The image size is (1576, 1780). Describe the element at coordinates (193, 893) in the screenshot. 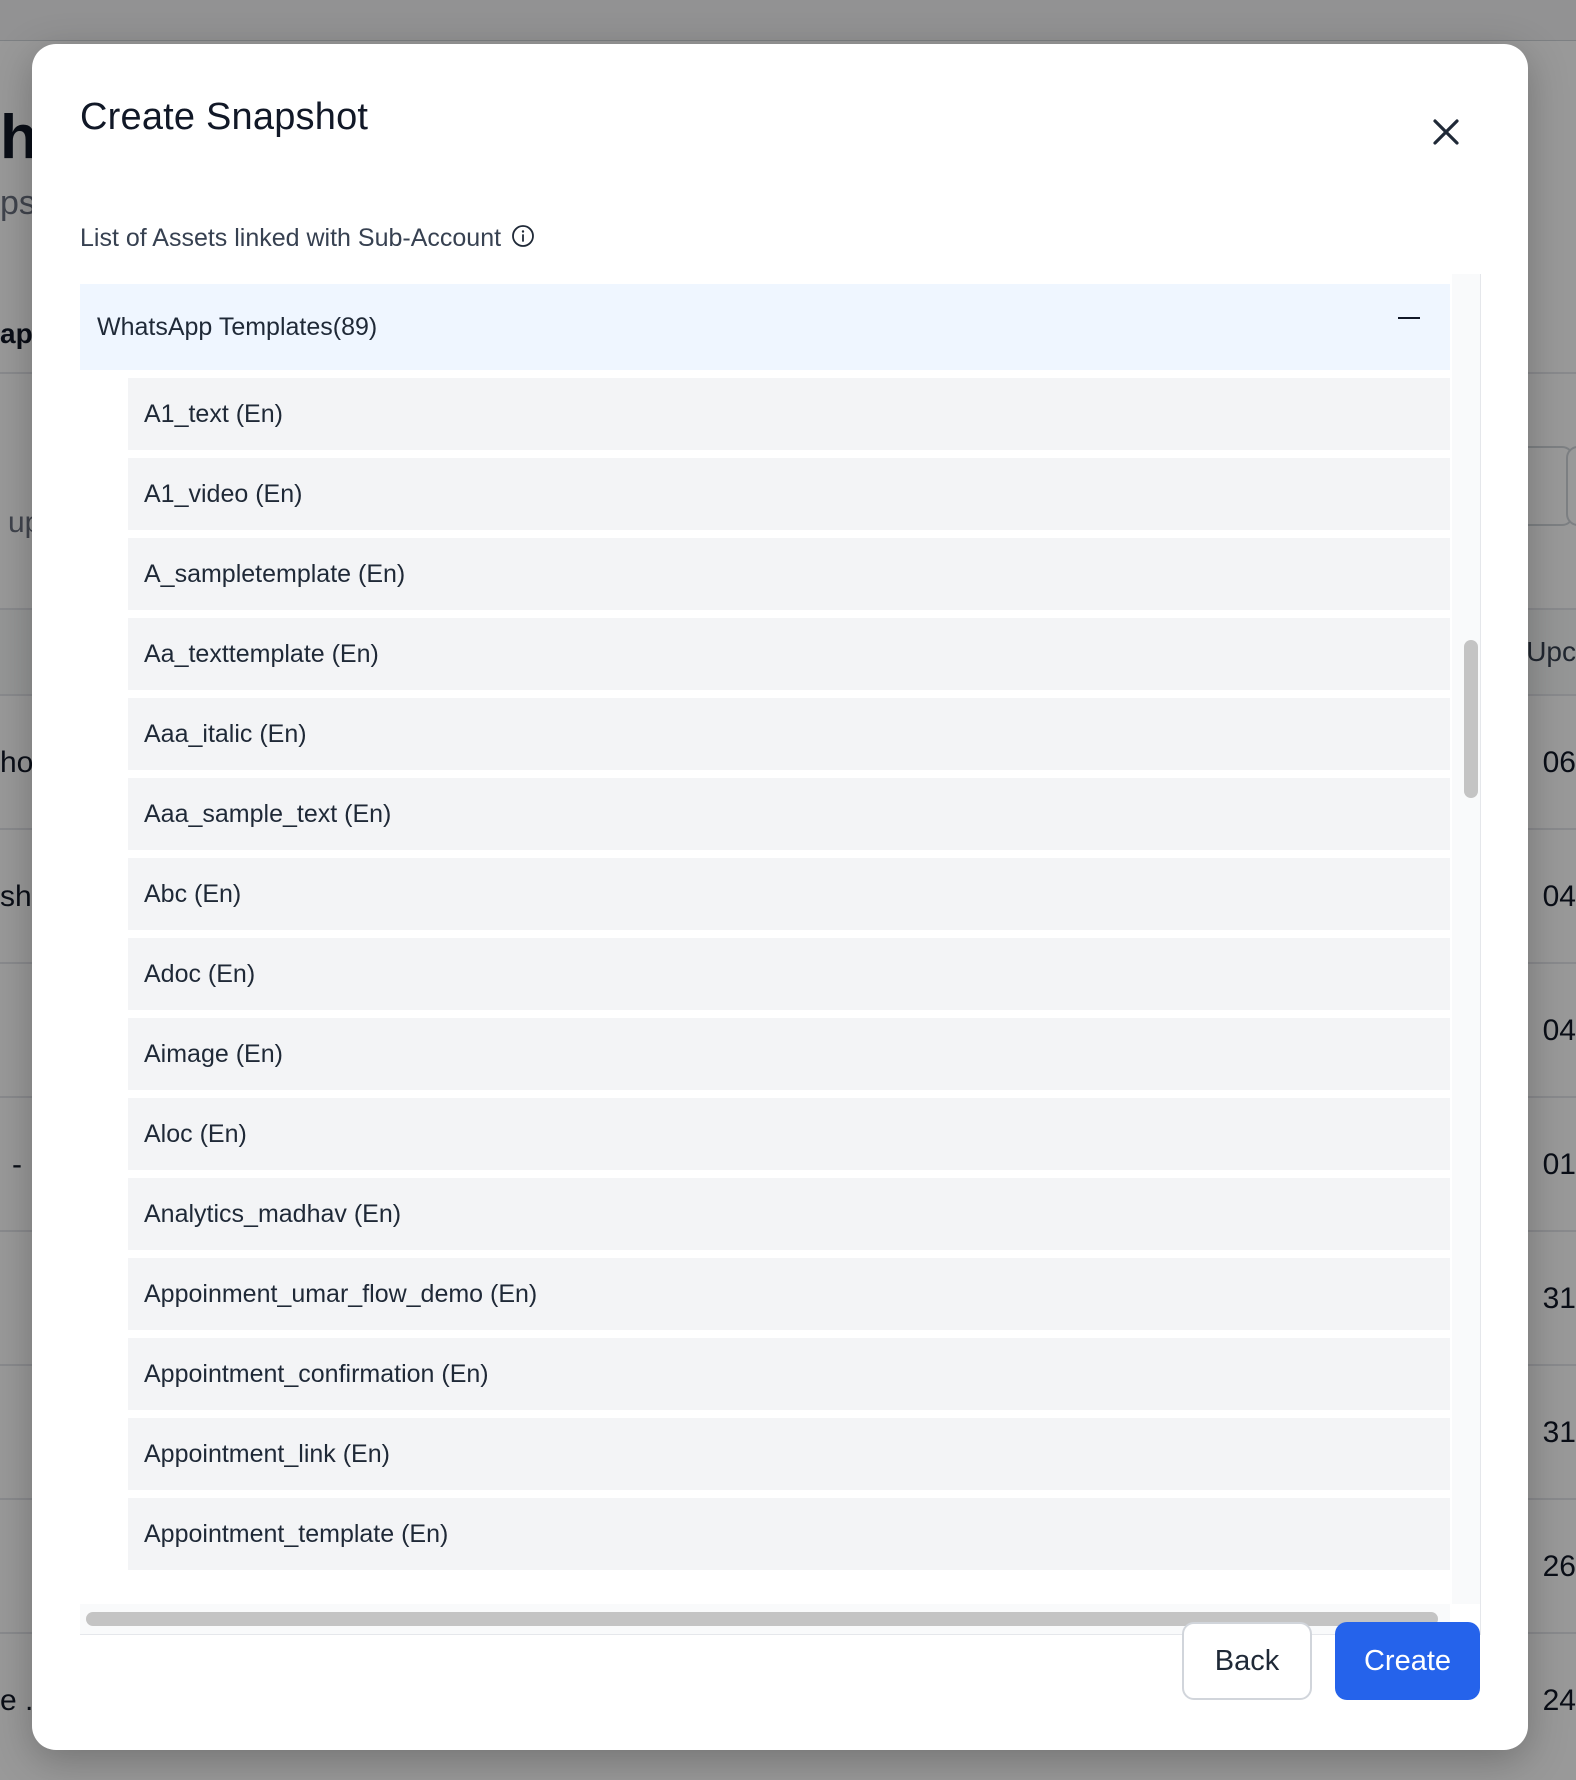

I see `tree-item-label: Abc (En)` at that location.